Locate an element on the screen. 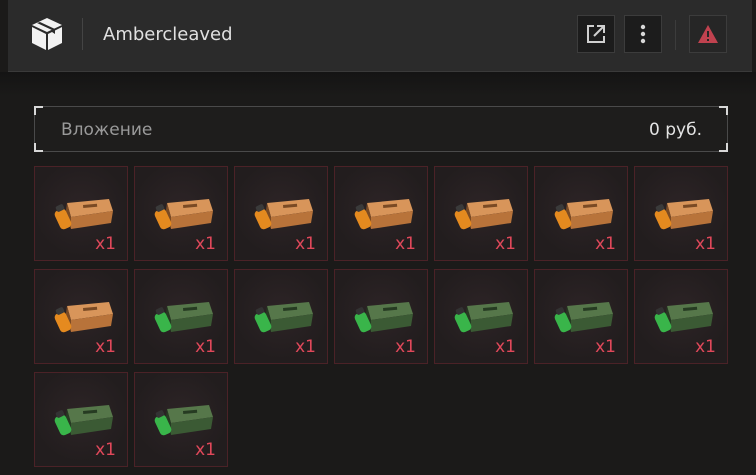 The image size is (756, 475). investment-label: Вложение is located at coordinates (107, 130).